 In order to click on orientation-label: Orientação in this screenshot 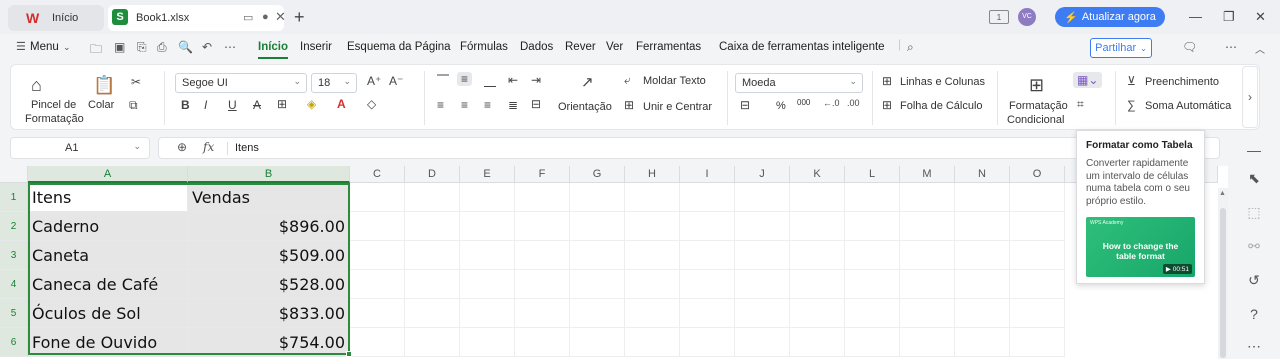, I will do `click(585, 107)`.